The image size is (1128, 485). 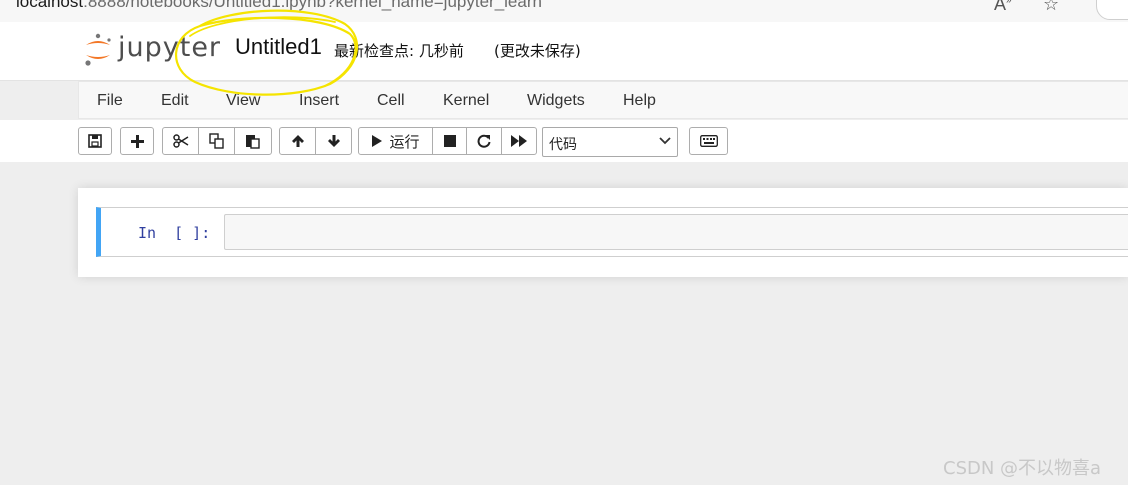 I want to click on checkpoint-status: 最新检查点: 几秒前, so click(x=399, y=51).